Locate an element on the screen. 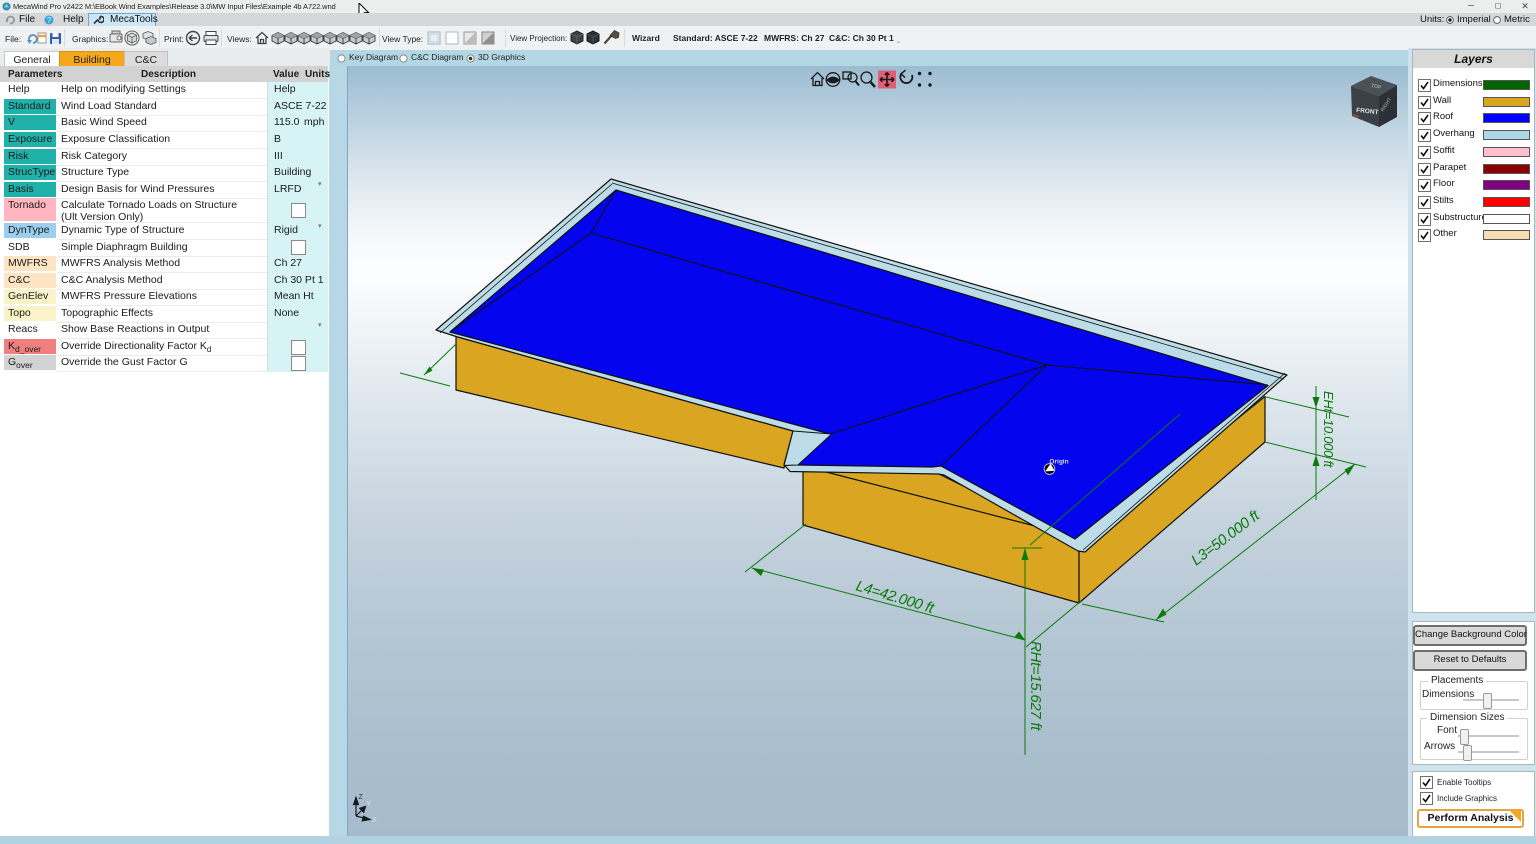  svg-text: L3=50.000 ft is located at coordinates (1225, 538).